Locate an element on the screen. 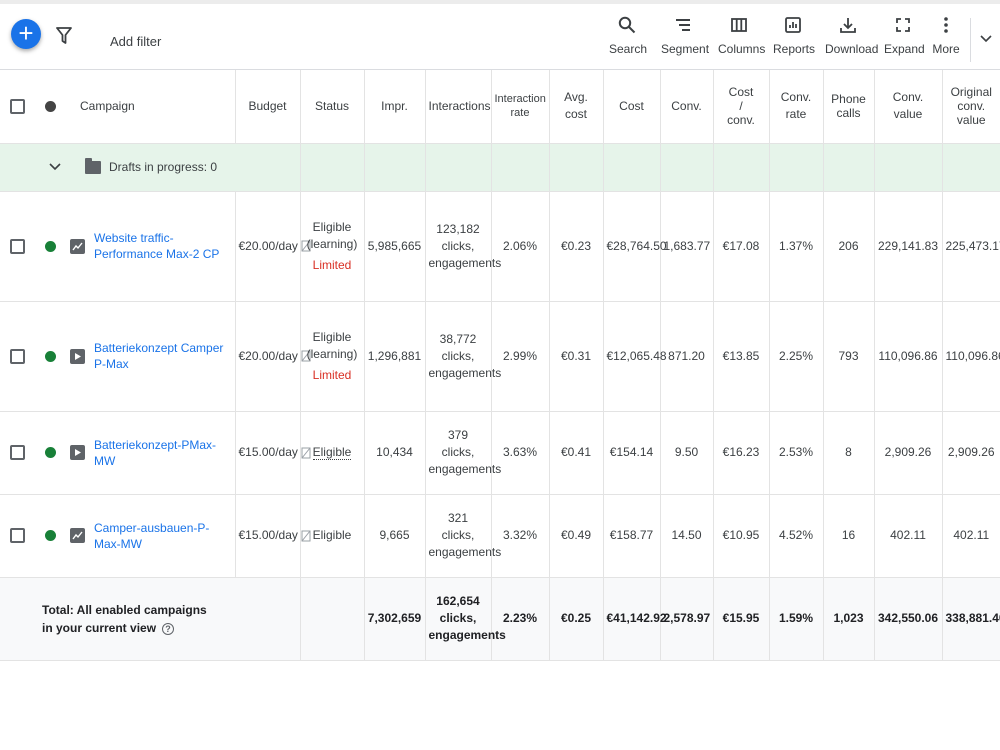 The height and width of the screenshot is (750, 1000). col-impr: Impr. is located at coordinates (395, 107).